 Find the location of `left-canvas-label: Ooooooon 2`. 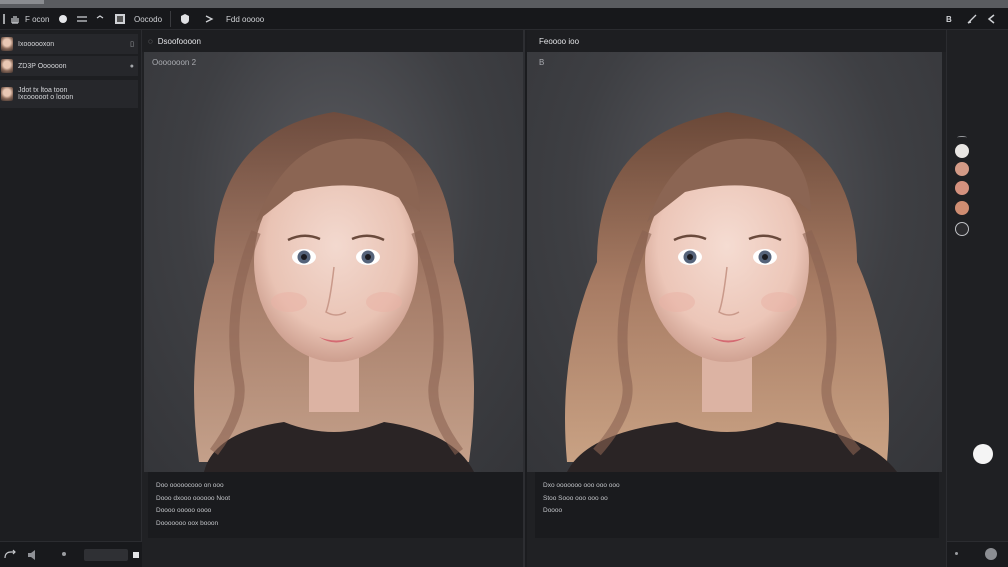

left-canvas-label: Ooooooon 2 is located at coordinates (174, 62).